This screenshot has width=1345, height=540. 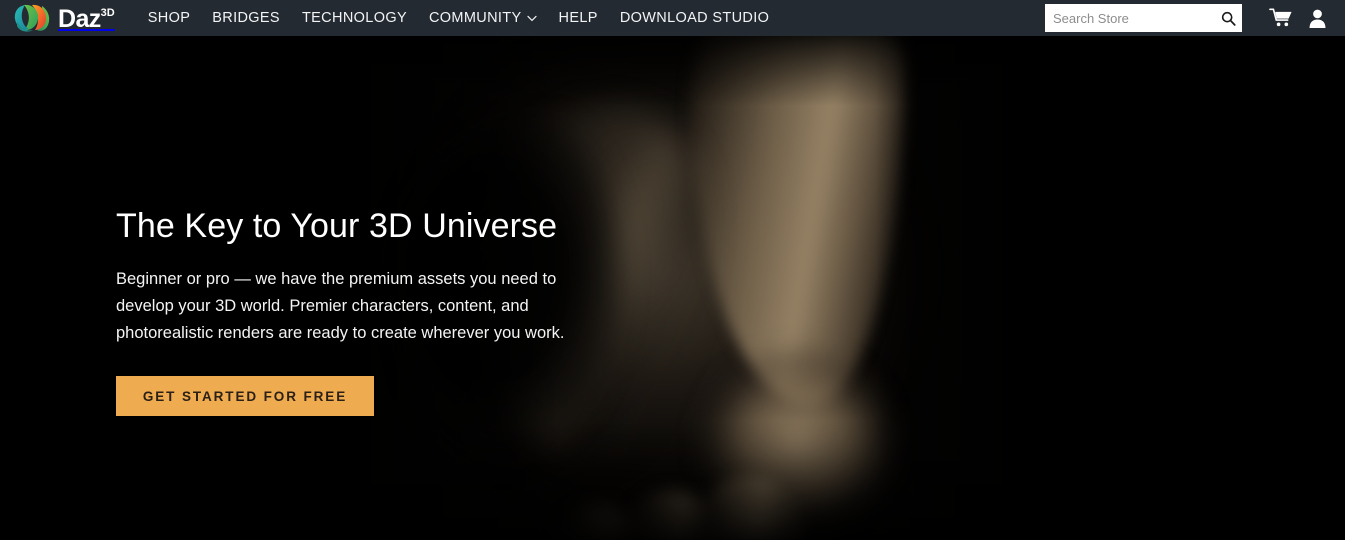 I want to click on search-submit-button, so click(x=1228, y=18).